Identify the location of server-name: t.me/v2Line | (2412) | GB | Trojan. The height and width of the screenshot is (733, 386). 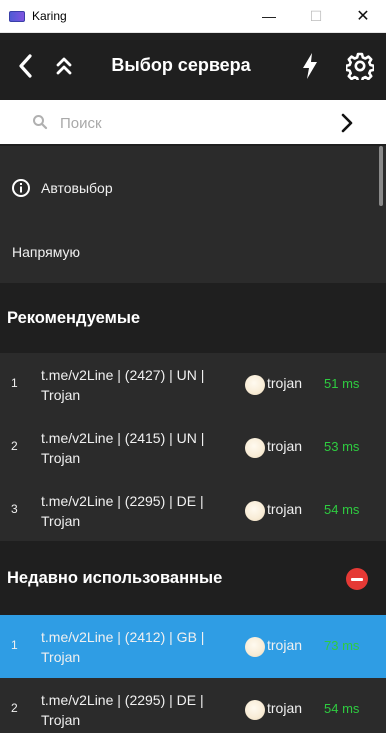
(123, 647).